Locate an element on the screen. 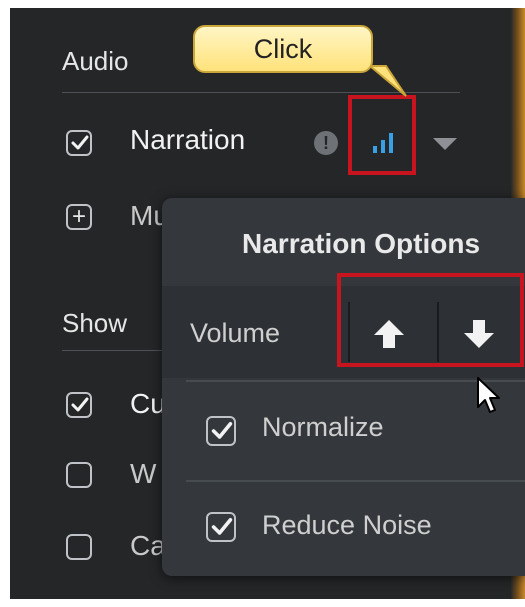 The height and width of the screenshot is (607, 525). reduce-noise-checkbox is located at coordinates (221, 527).